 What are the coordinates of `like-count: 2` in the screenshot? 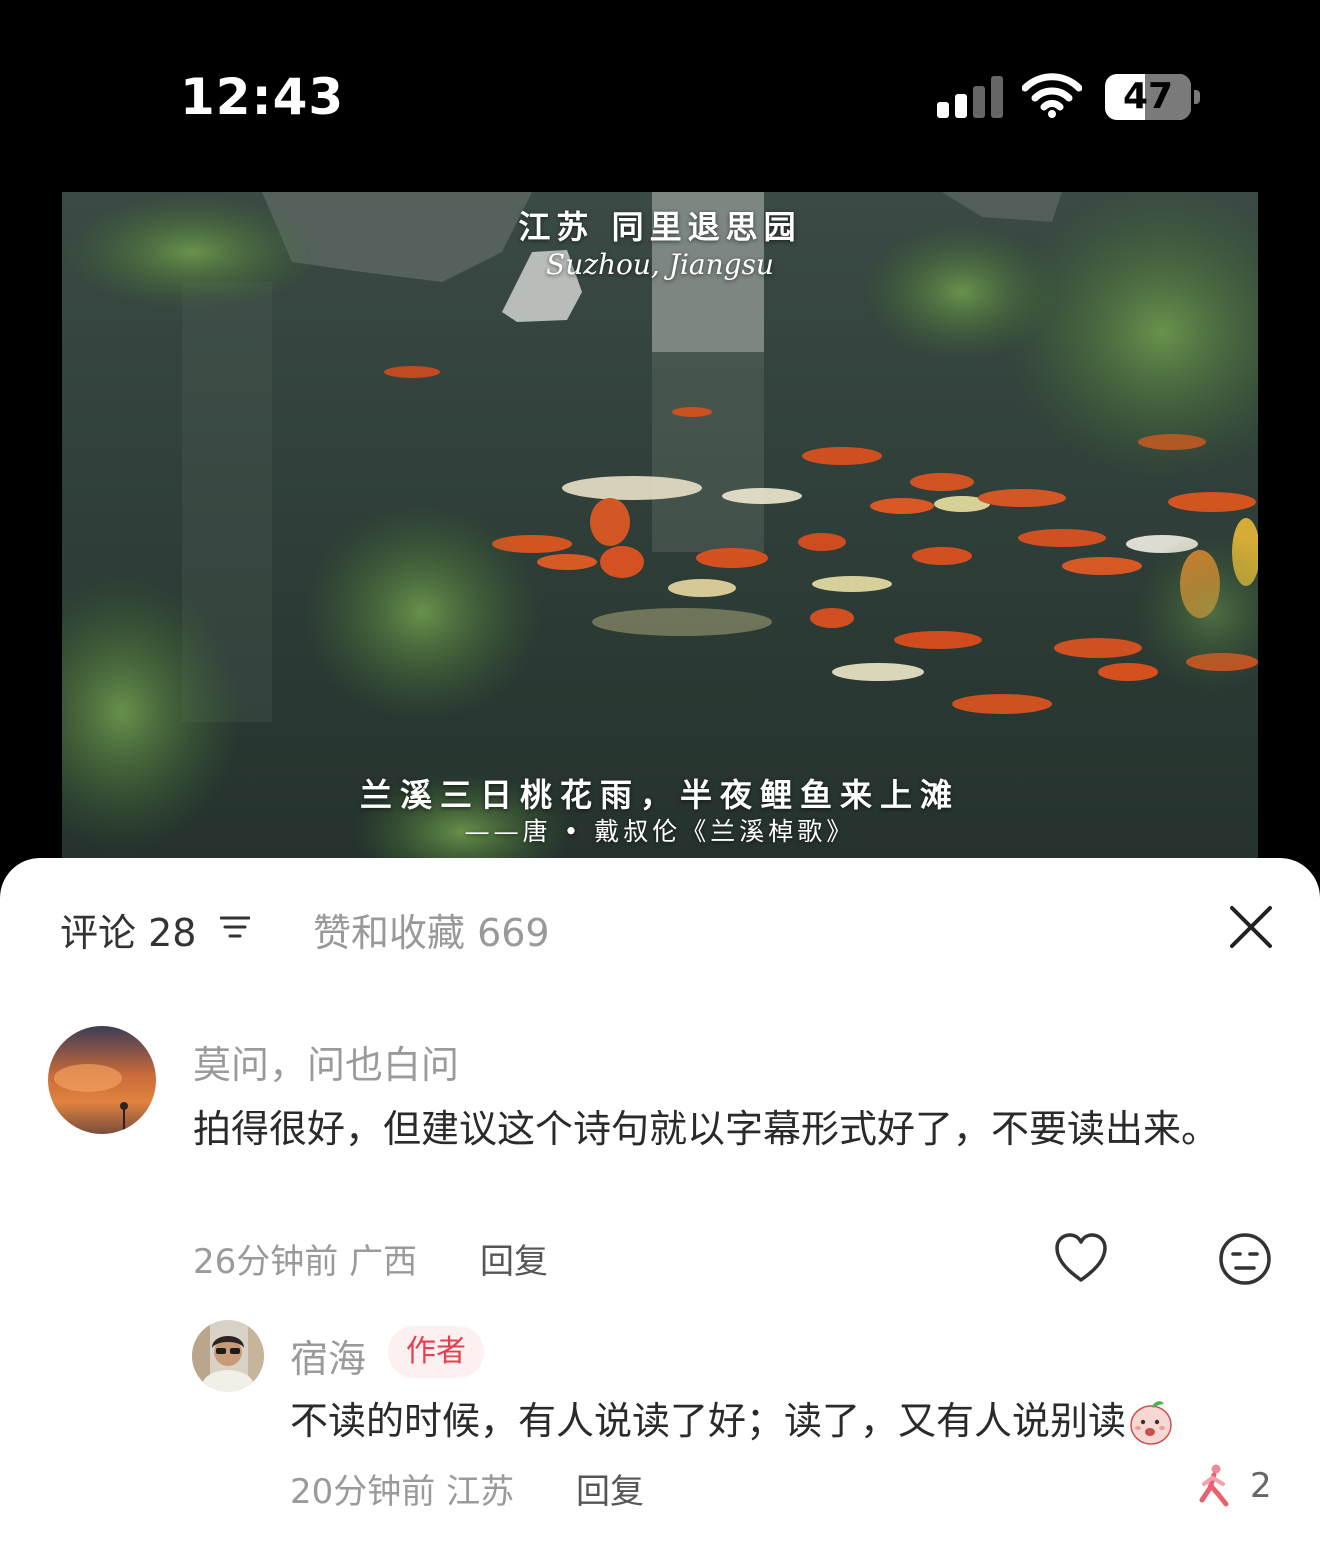 It's located at (1261, 1486).